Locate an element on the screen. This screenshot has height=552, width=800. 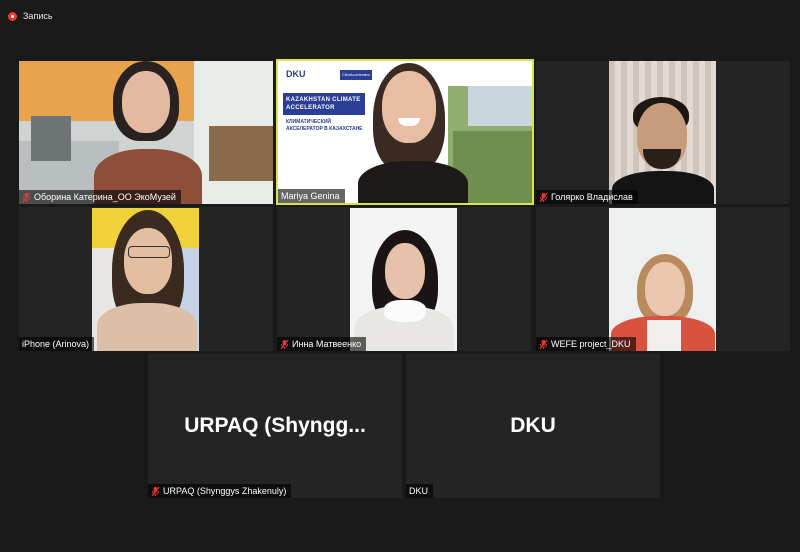
participant-name: Инна Матвеенко is located at coordinates (327, 344).